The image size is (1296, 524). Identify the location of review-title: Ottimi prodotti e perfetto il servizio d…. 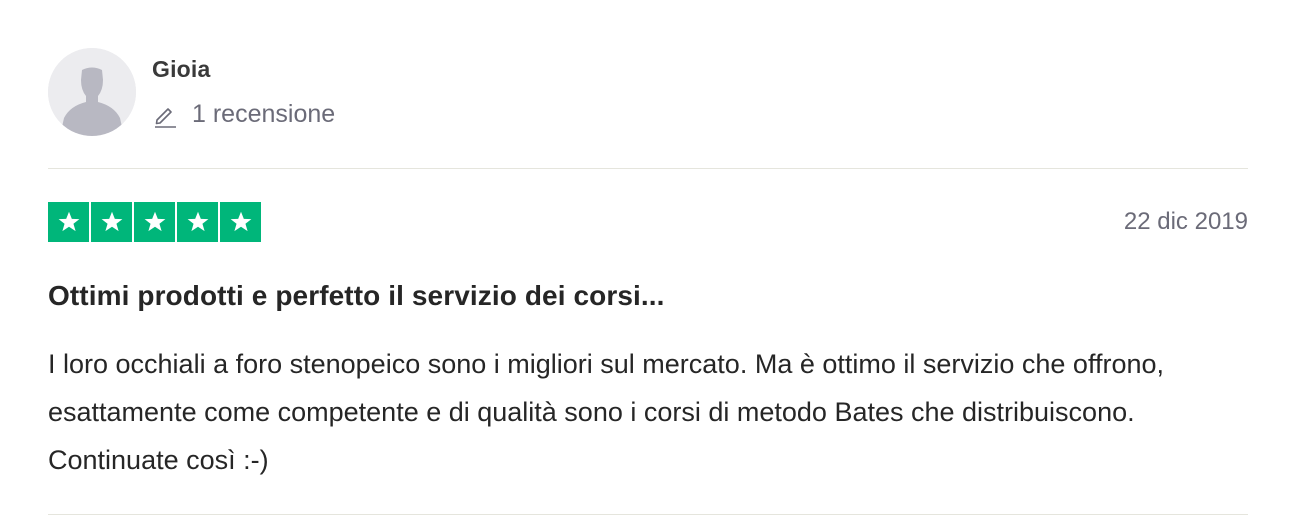
(356, 296).